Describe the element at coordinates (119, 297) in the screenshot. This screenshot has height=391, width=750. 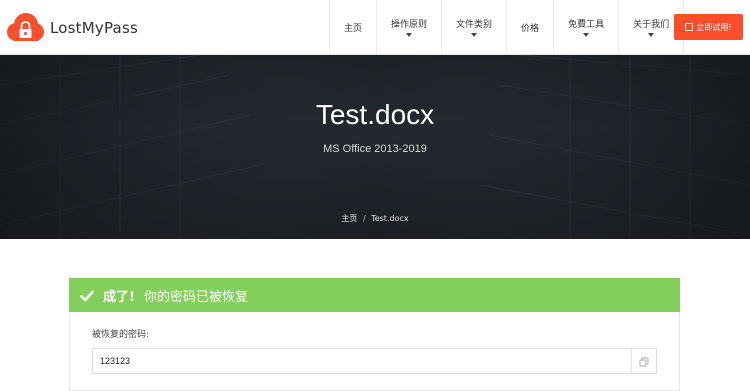
I see `success-status: 成了!` at that location.